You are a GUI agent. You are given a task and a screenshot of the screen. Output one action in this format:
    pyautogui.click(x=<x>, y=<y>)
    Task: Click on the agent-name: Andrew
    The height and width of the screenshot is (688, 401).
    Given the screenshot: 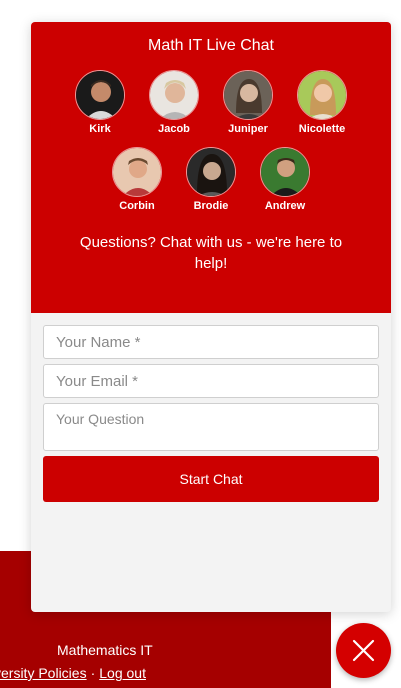 What is the action you would take?
    pyautogui.click(x=285, y=206)
    